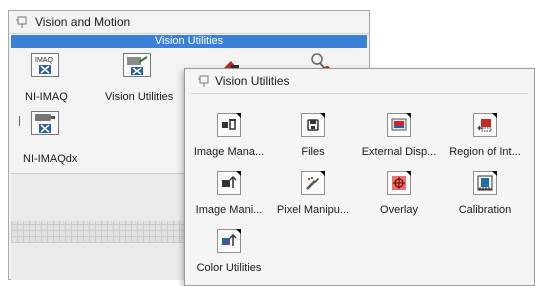 This screenshot has width=535, height=286. Describe the element at coordinates (485, 210) in the screenshot. I see `item-label: Calibration` at that location.